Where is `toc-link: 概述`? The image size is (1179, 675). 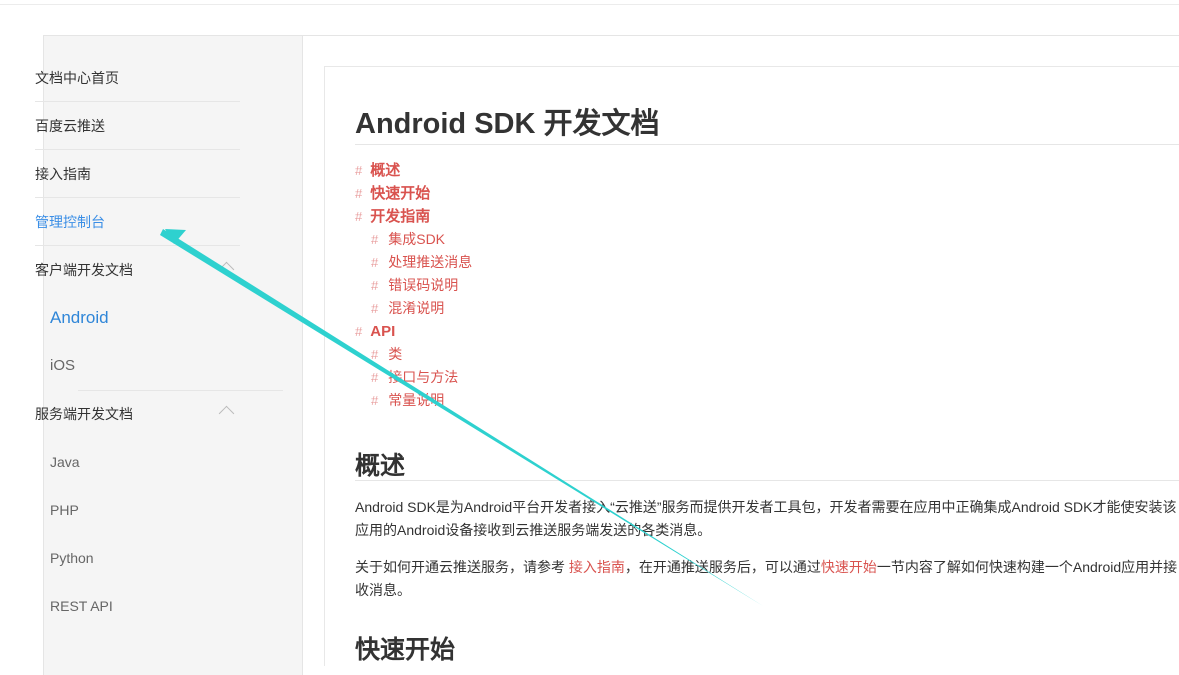
toc-link: 概述 is located at coordinates (385, 170).